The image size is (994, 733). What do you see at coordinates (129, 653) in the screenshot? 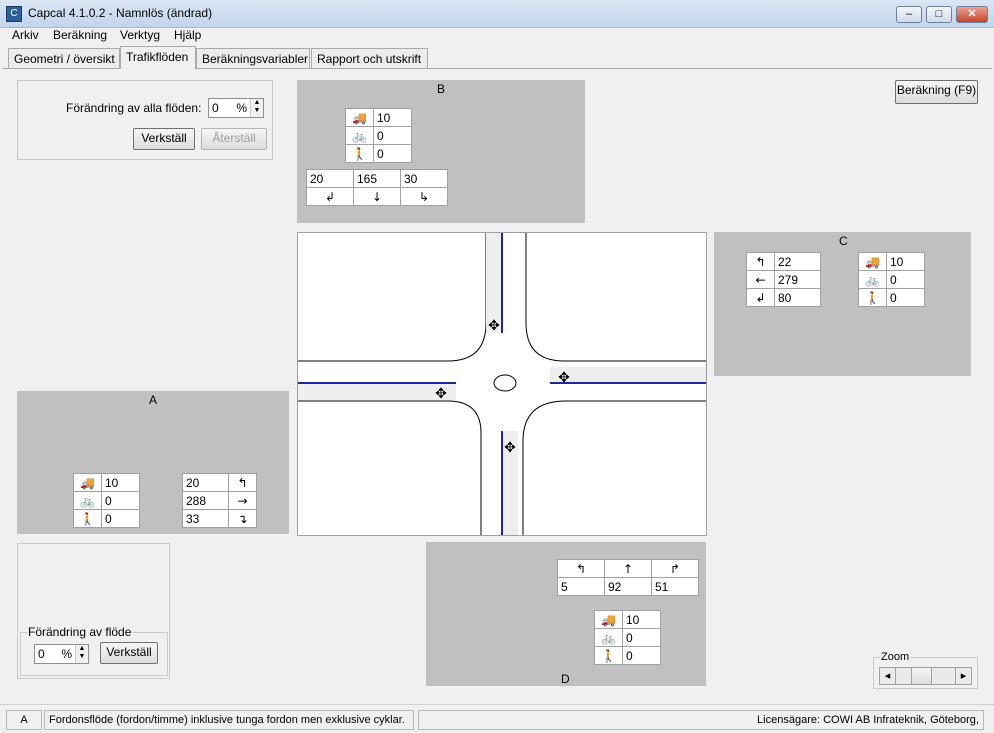
I see `apply-flow-button: Verkställ` at bounding box center [129, 653].